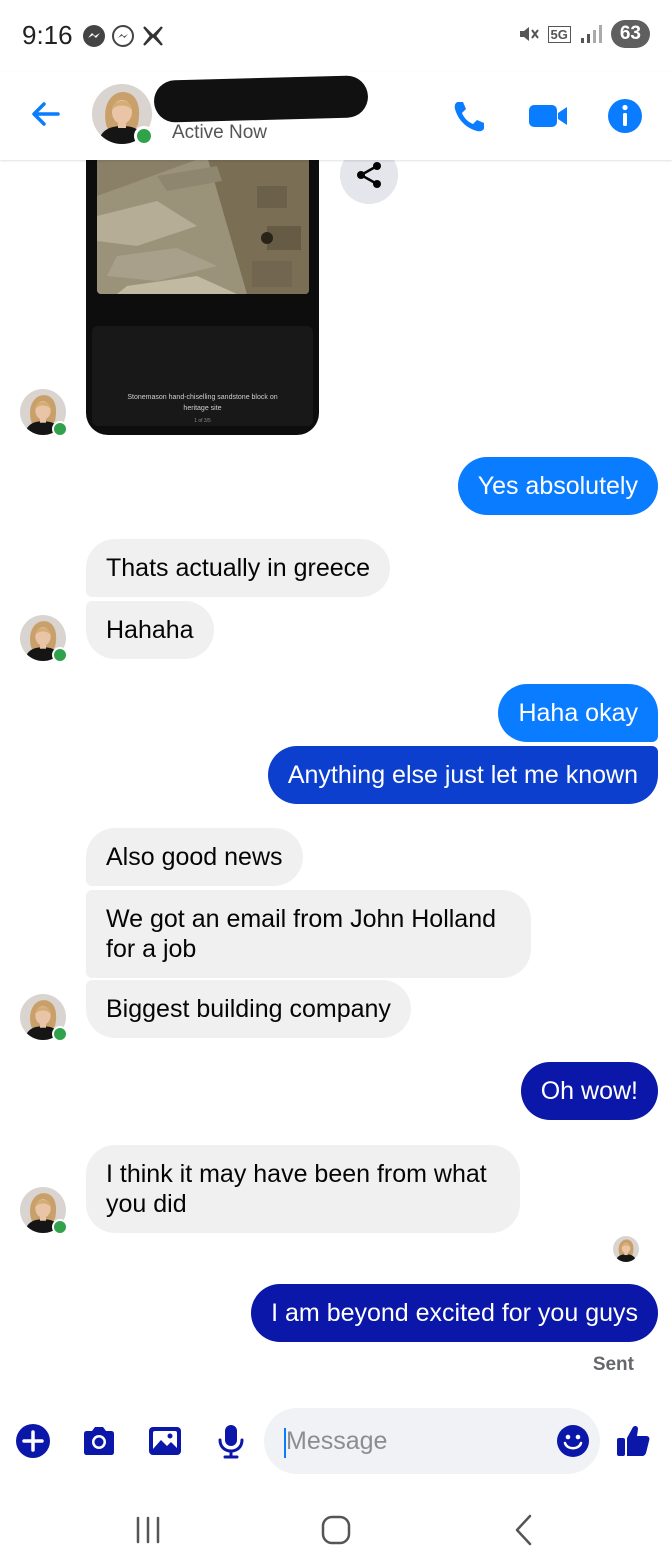 This screenshot has height=1568, width=672. What do you see at coordinates (248, 1009) in the screenshot?
I see `incoming-message: Biggest building company` at bounding box center [248, 1009].